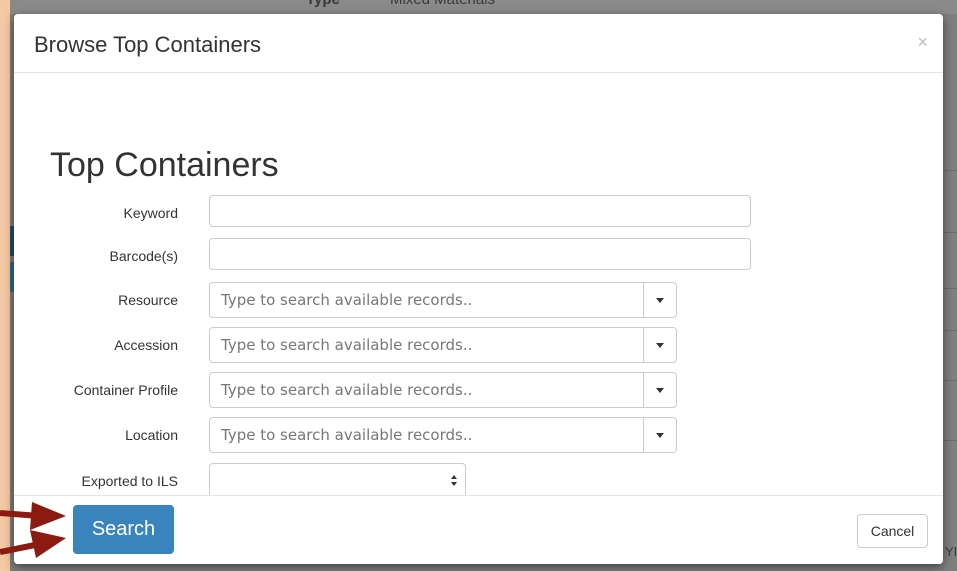  What do you see at coordinates (143, 256) in the screenshot?
I see `barcodes-label: Barcode(s)` at bounding box center [143, 256].